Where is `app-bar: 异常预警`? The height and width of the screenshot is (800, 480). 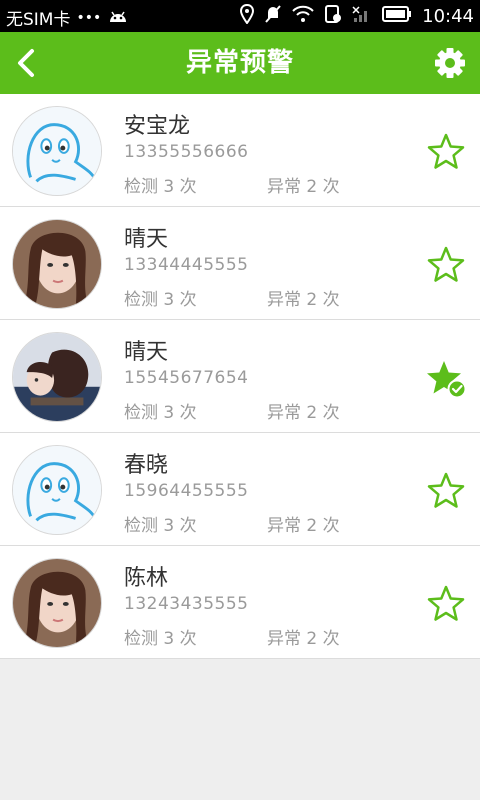 app-bar: 异常预警 is located at coordinates (240, 63).